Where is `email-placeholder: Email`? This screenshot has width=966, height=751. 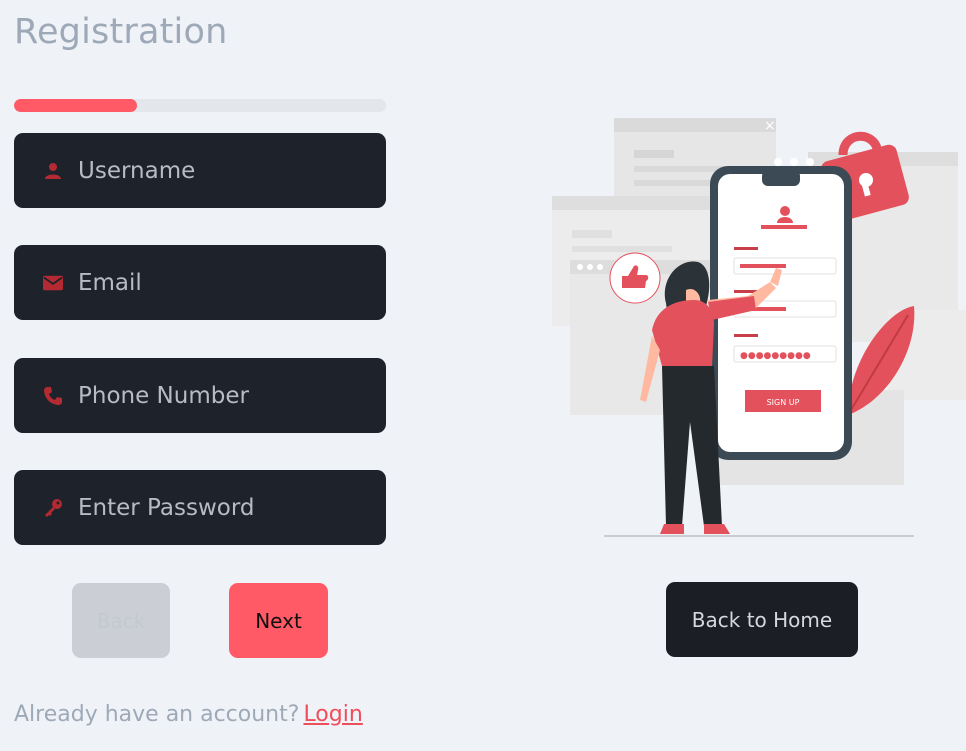
email-placeholder: Email is located at coordinates (110, 282).